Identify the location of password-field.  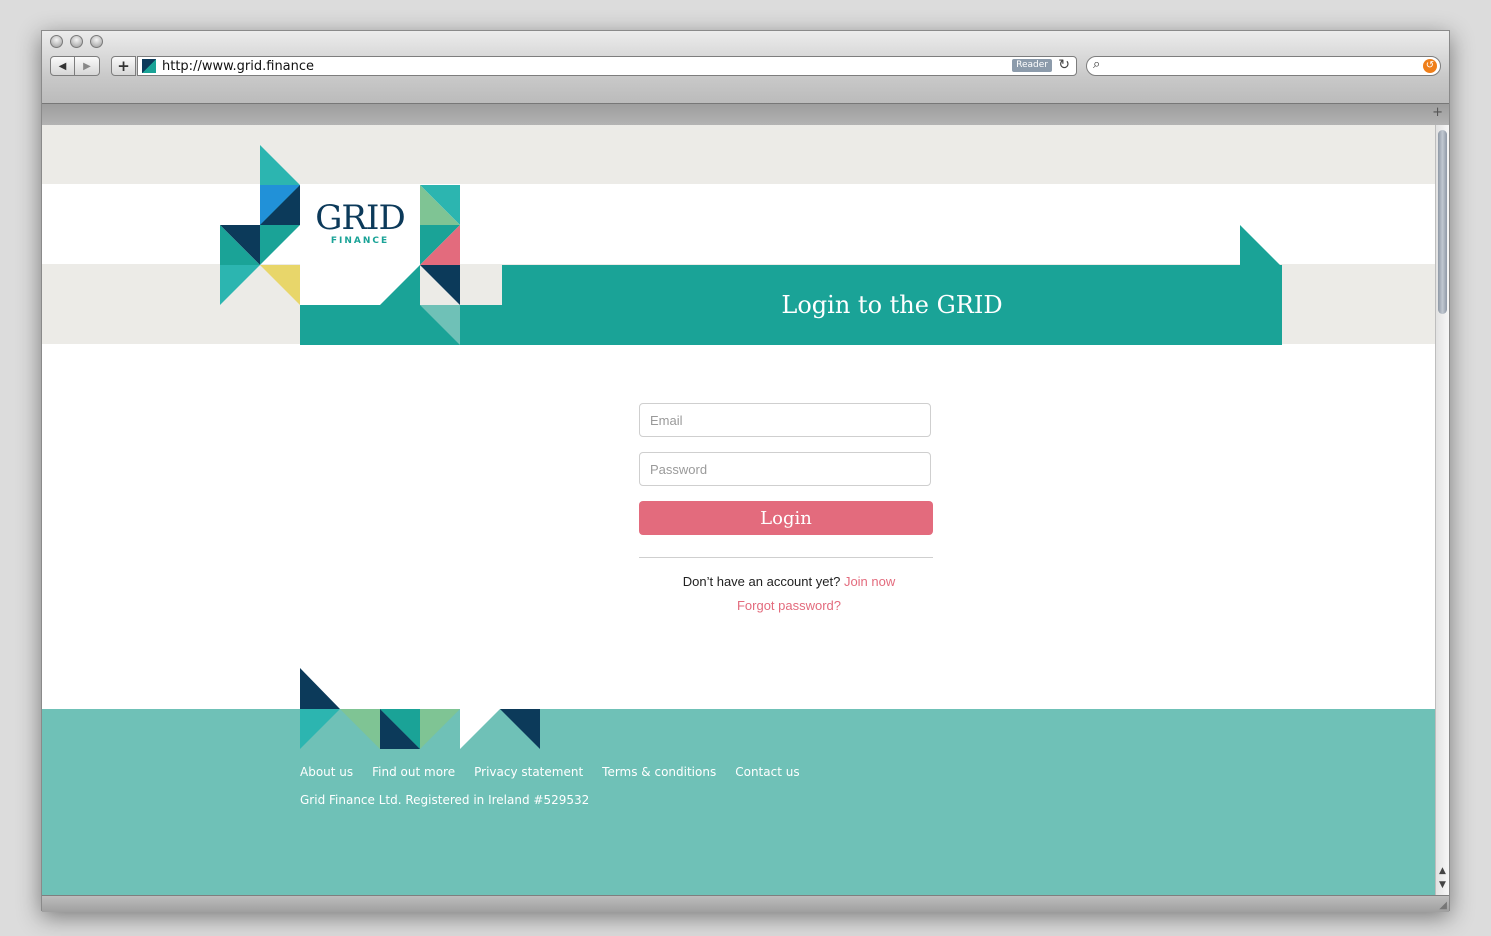
(785, 469).